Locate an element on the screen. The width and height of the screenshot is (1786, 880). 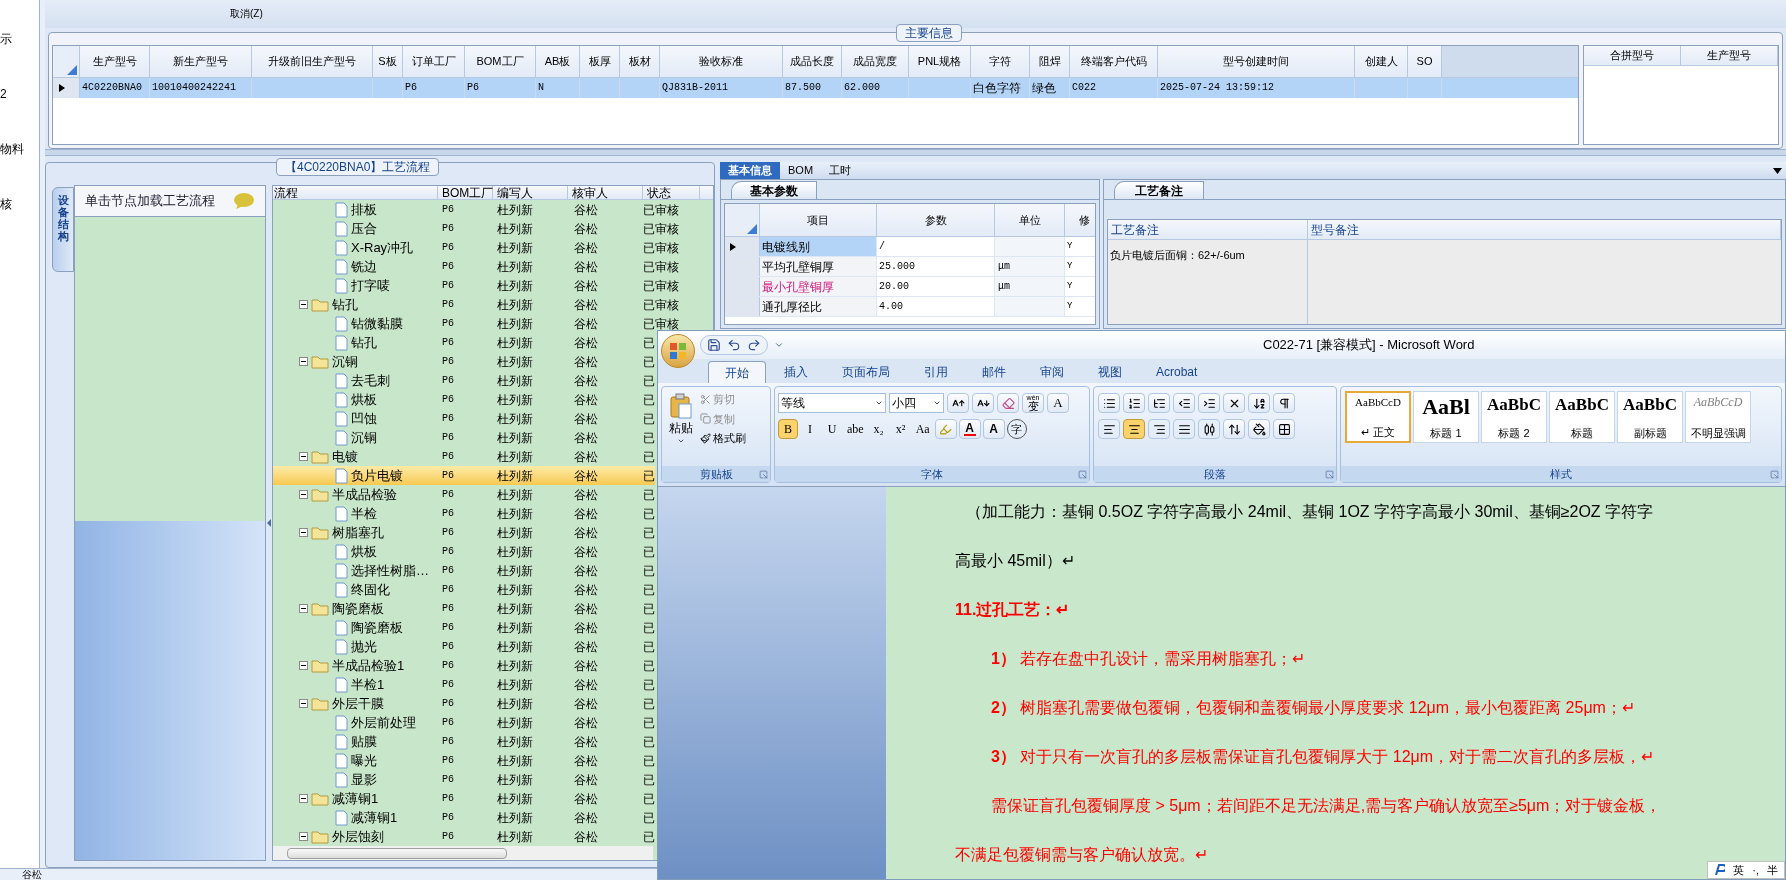
tree-row: 钻孔 P6 杜列新 谷松 已 is located at coordinates (464, 342).